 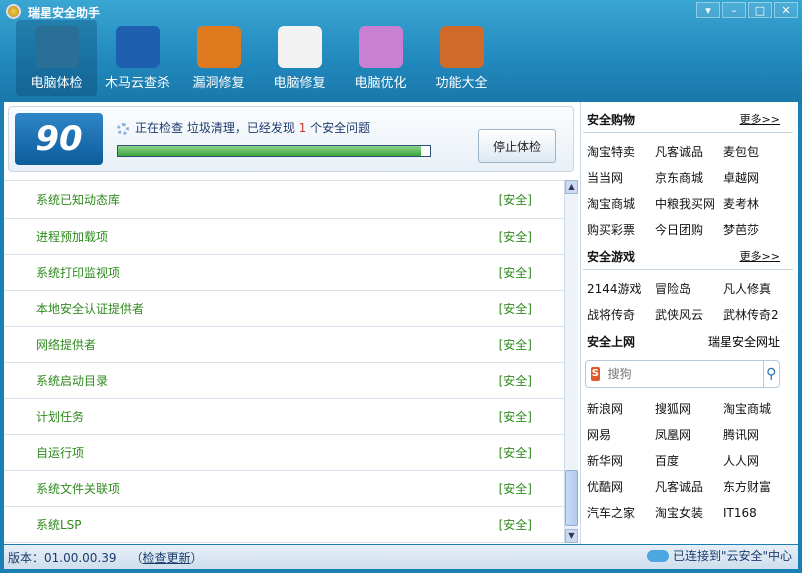 What do you see at coordinates (284, 237) in the screenshot?
I see `scan-item-row: 进程预加载项 [安全]` at bounding box center [284, 237].